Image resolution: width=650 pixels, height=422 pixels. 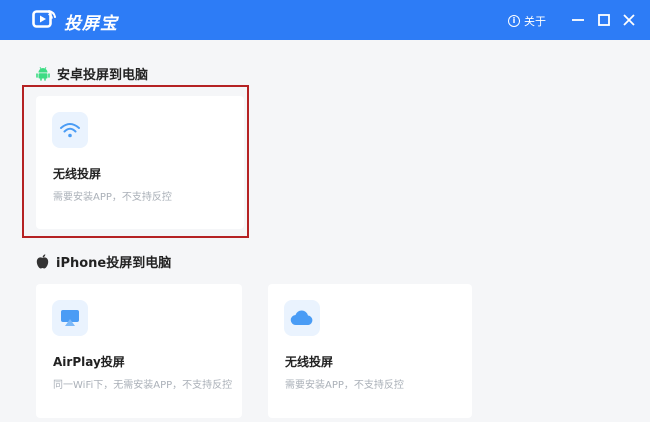 I want to click on airplay-icon, so click(x=70, y=318).